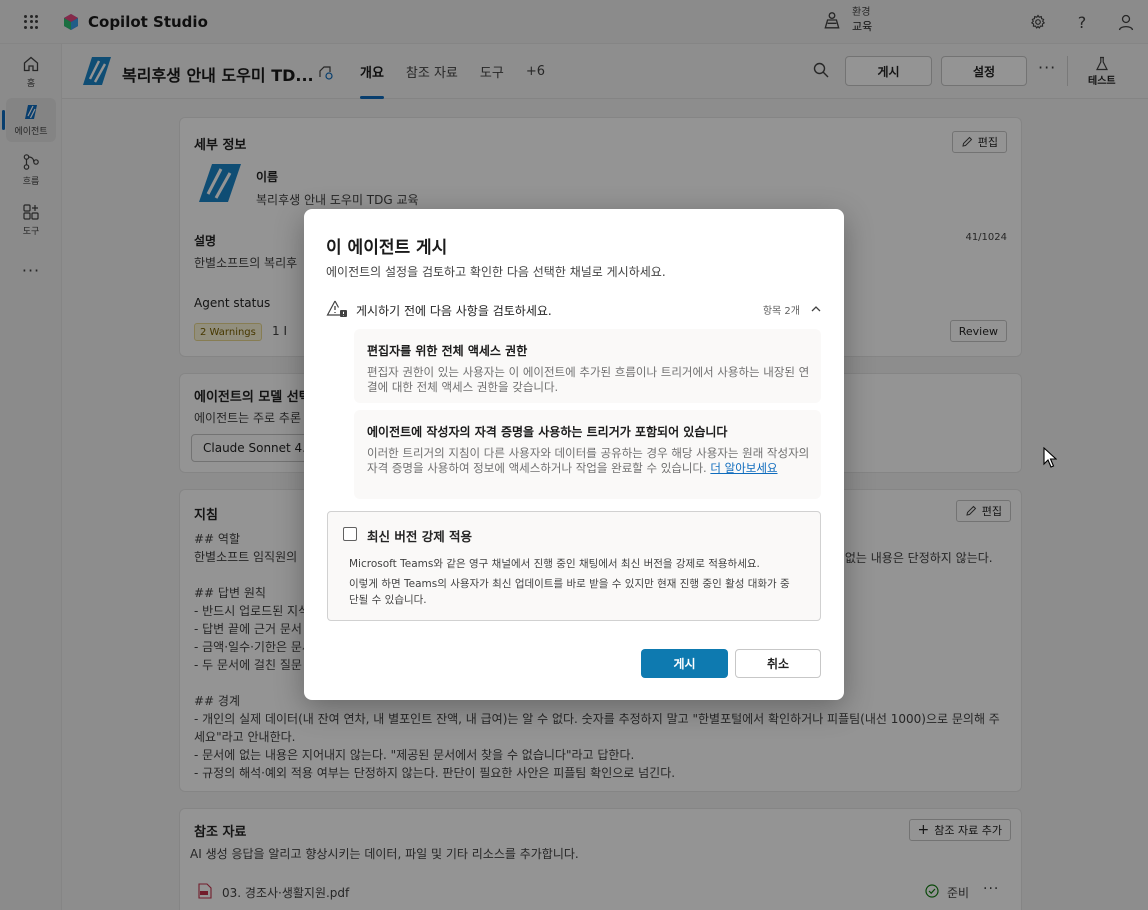  What do you see at coordinates (387, 248) in the screenshot?
I see `dialog-title: 이 에이전트 게시` at bounding box center [387, 248].